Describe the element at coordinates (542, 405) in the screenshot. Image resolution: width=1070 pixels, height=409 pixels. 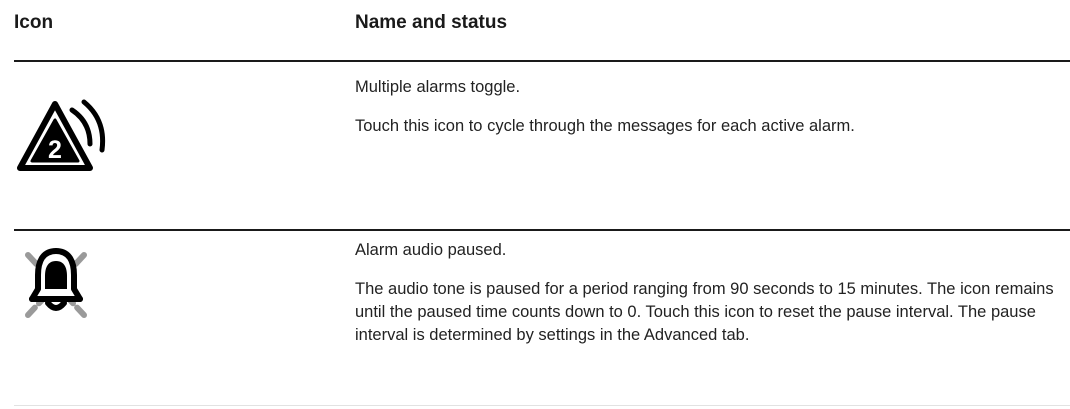
I see `table-bottom-divider` at that location.